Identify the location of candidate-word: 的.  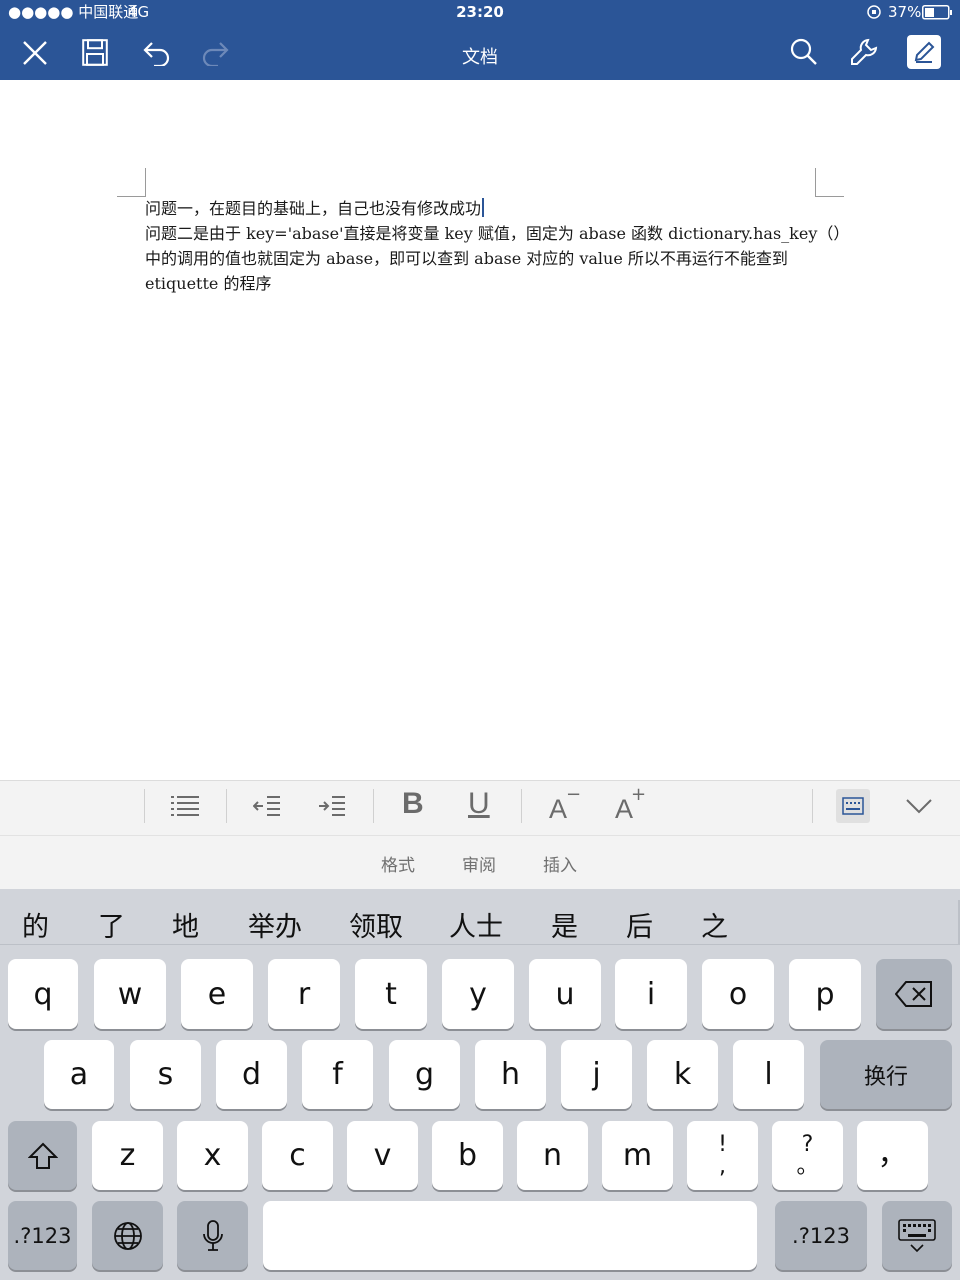
(35, 924).